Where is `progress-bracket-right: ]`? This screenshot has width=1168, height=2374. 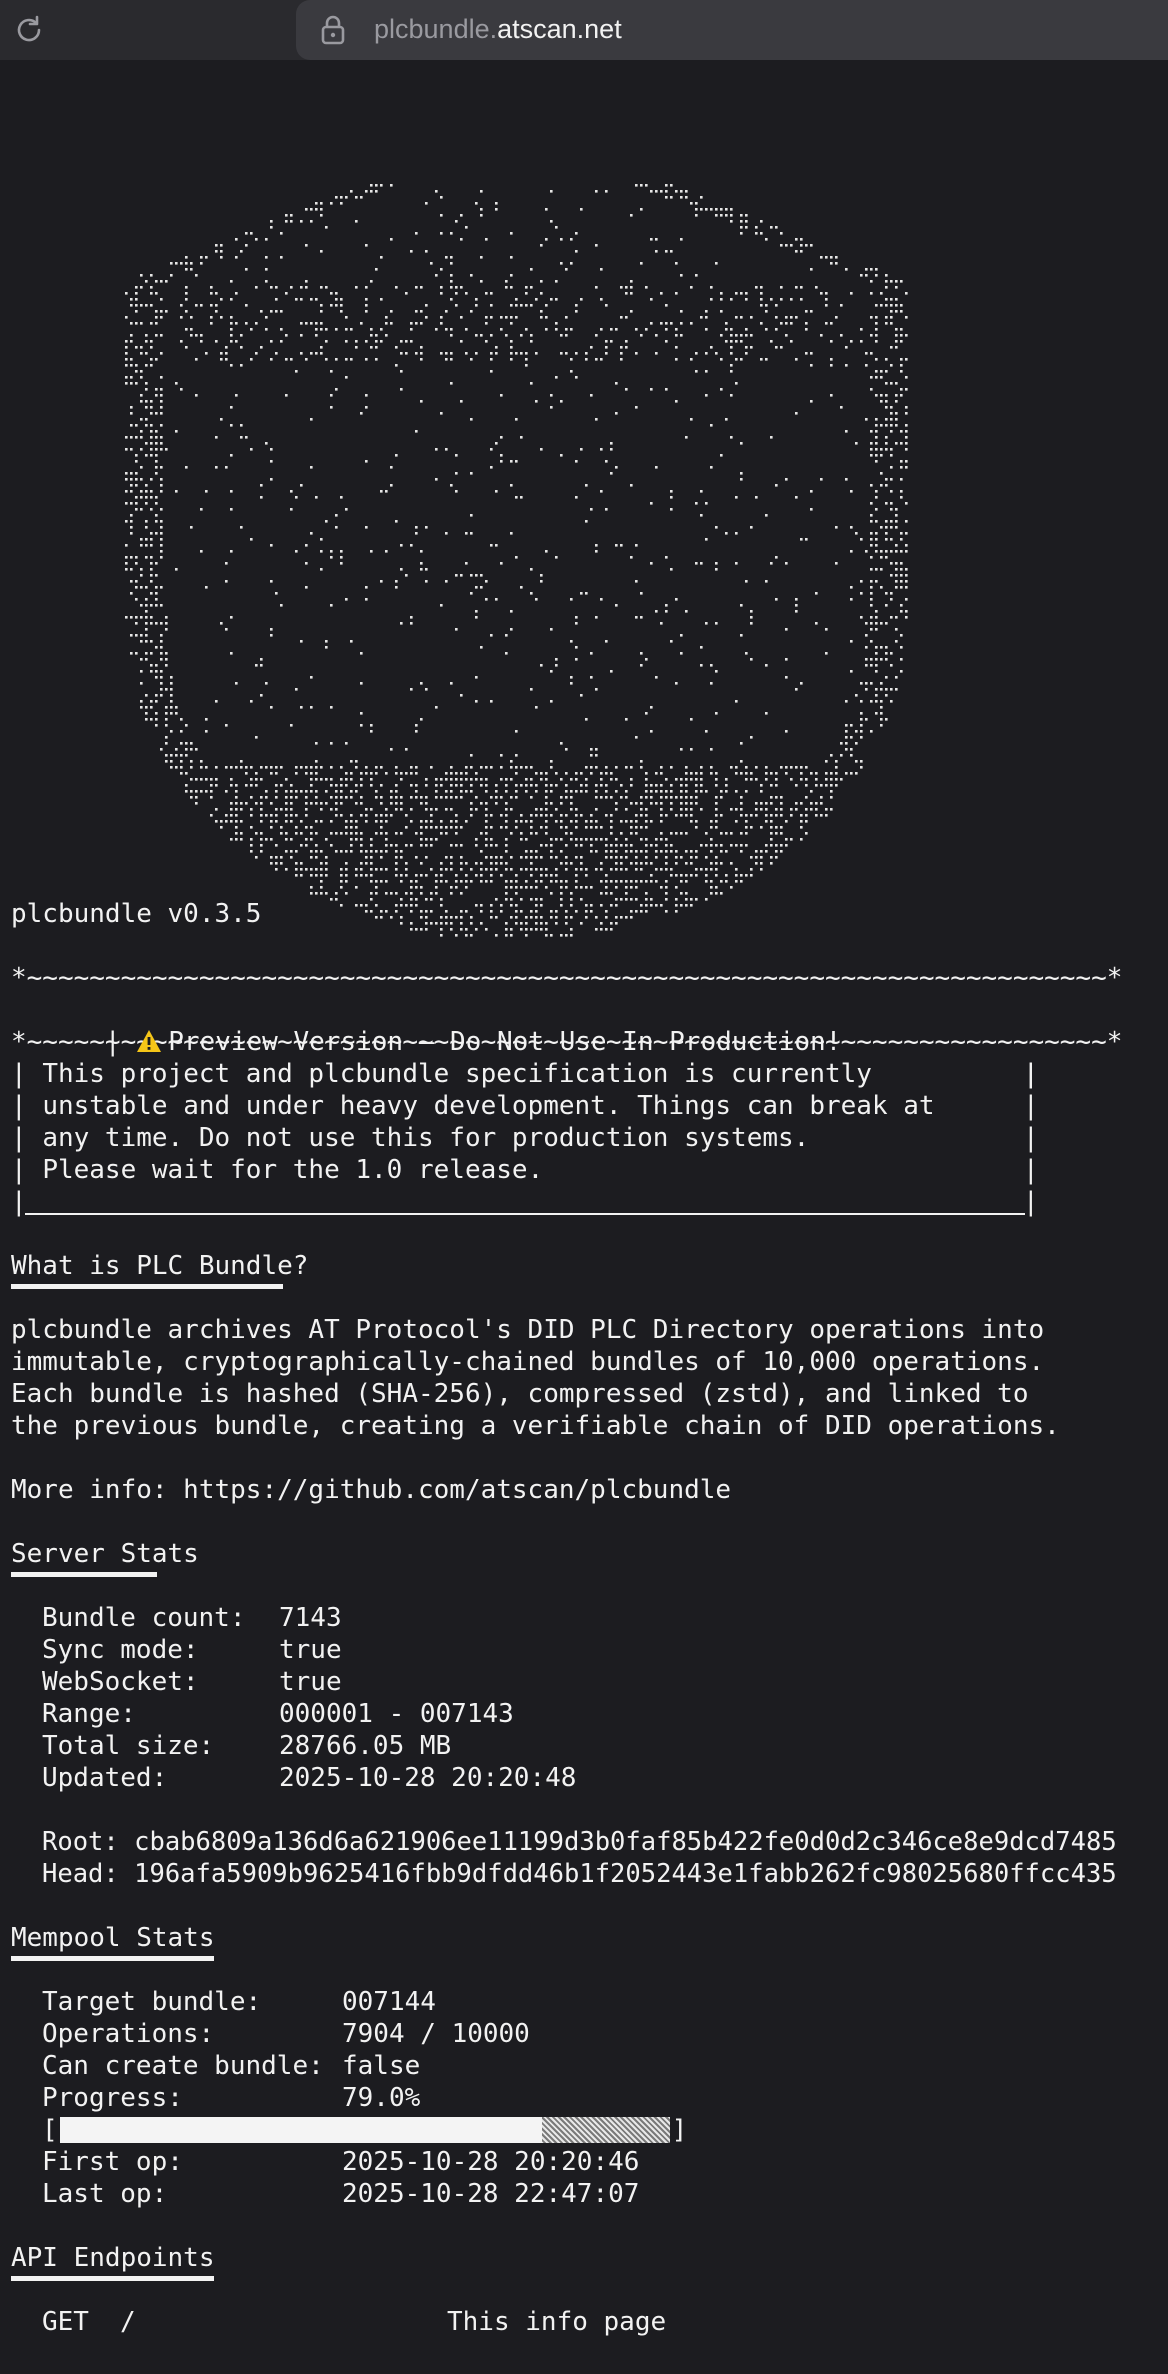 progress-bracket-right: ] is located at coordinates (679, 2130).